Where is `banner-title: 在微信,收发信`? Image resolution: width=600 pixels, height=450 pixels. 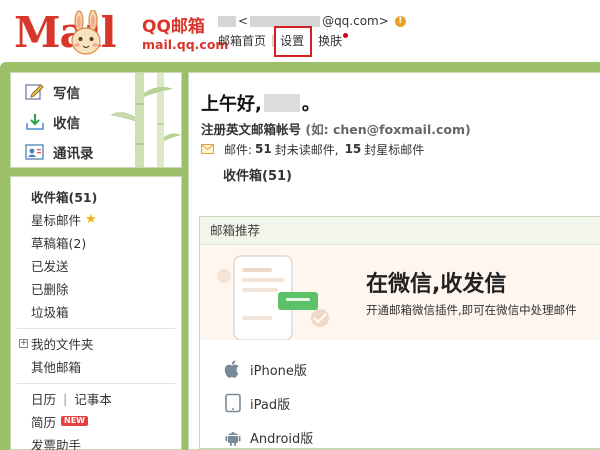
banner-title: 在微信,收发信 is located at coordinates (436, 284).